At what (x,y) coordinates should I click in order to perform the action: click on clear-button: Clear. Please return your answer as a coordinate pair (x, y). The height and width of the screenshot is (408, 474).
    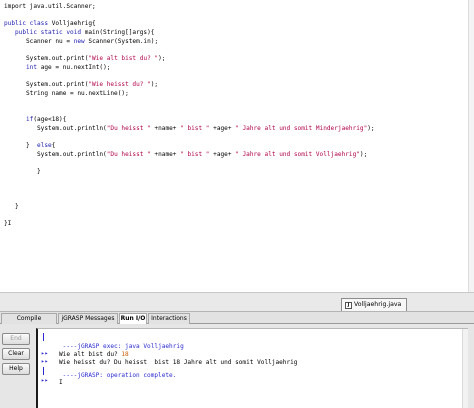
    Looking at the image, I should click on (16, 354).